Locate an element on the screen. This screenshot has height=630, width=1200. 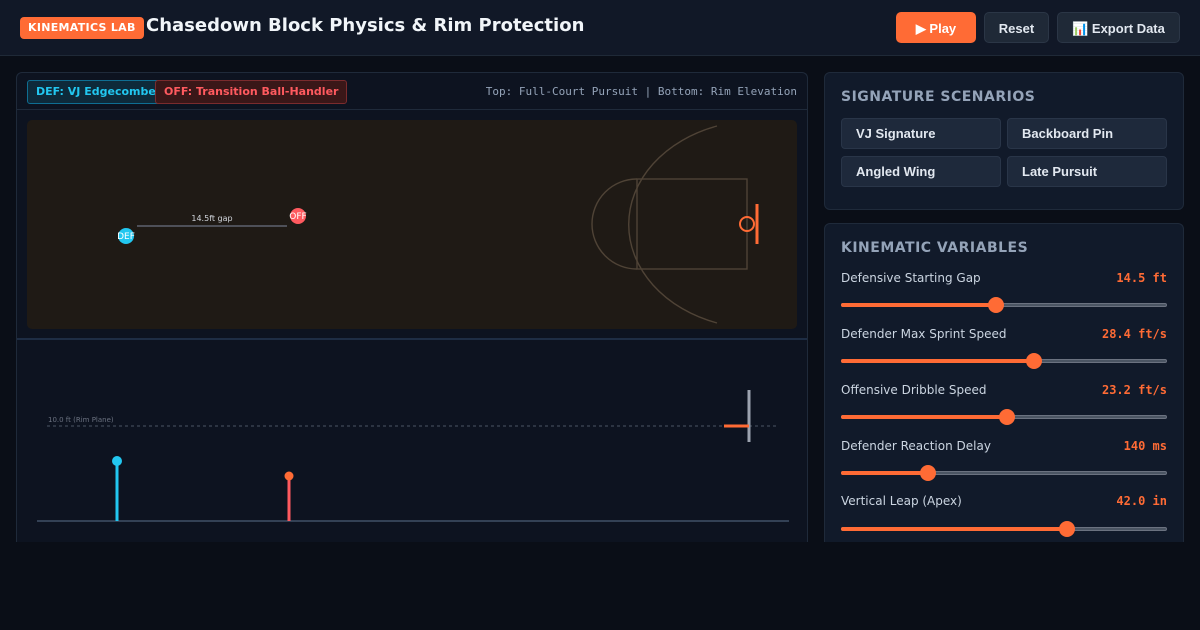
vertical-leap-slider is located at coordinates (1004, 529).